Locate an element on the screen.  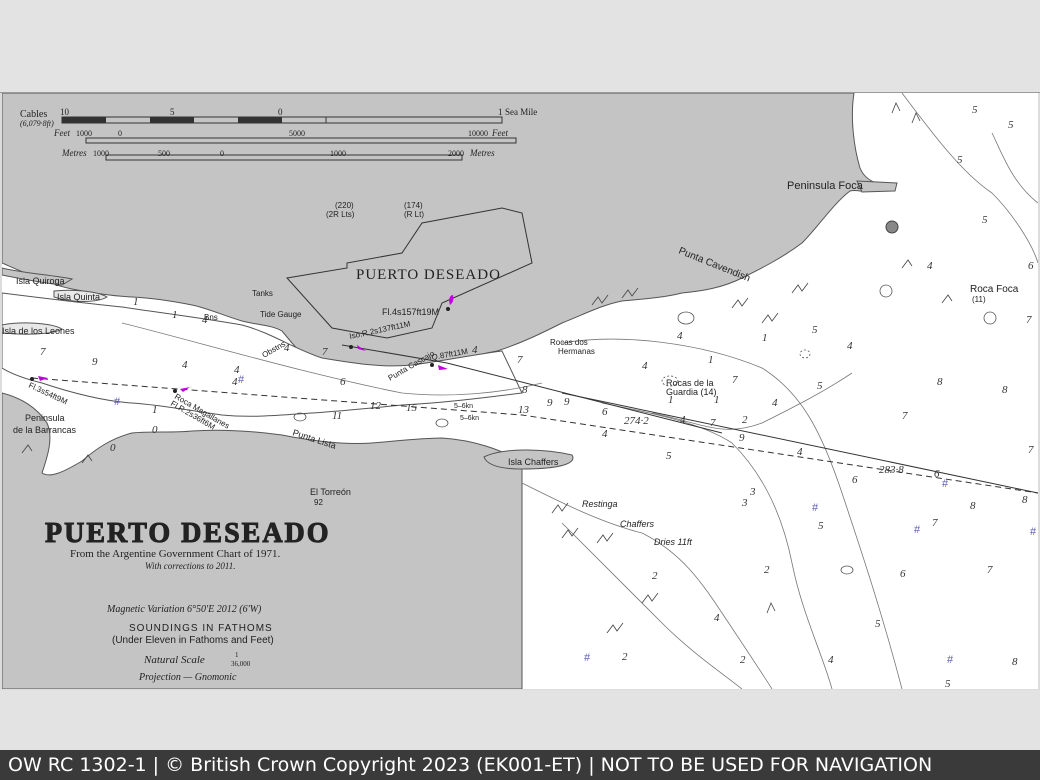
feet-tick-0: 0 is located at coordinates (120, 133).